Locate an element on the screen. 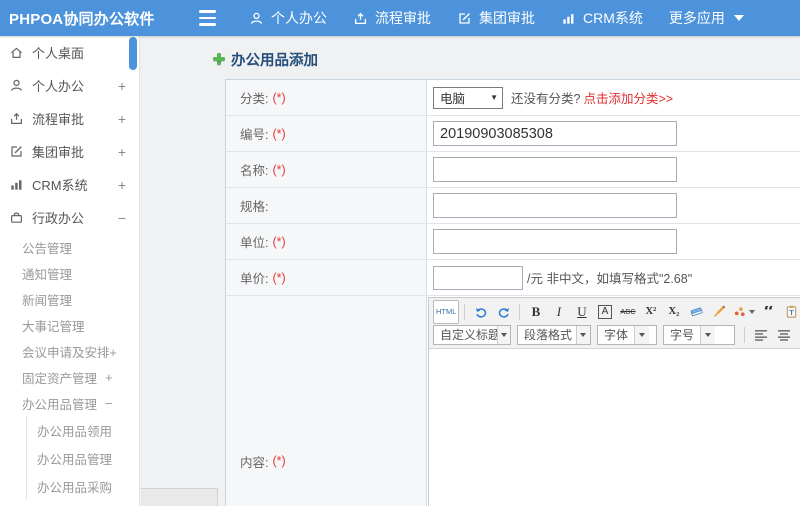 This screenshot has width=800, height=506. source-code-button: HTML is located at coordinates (446, 311).